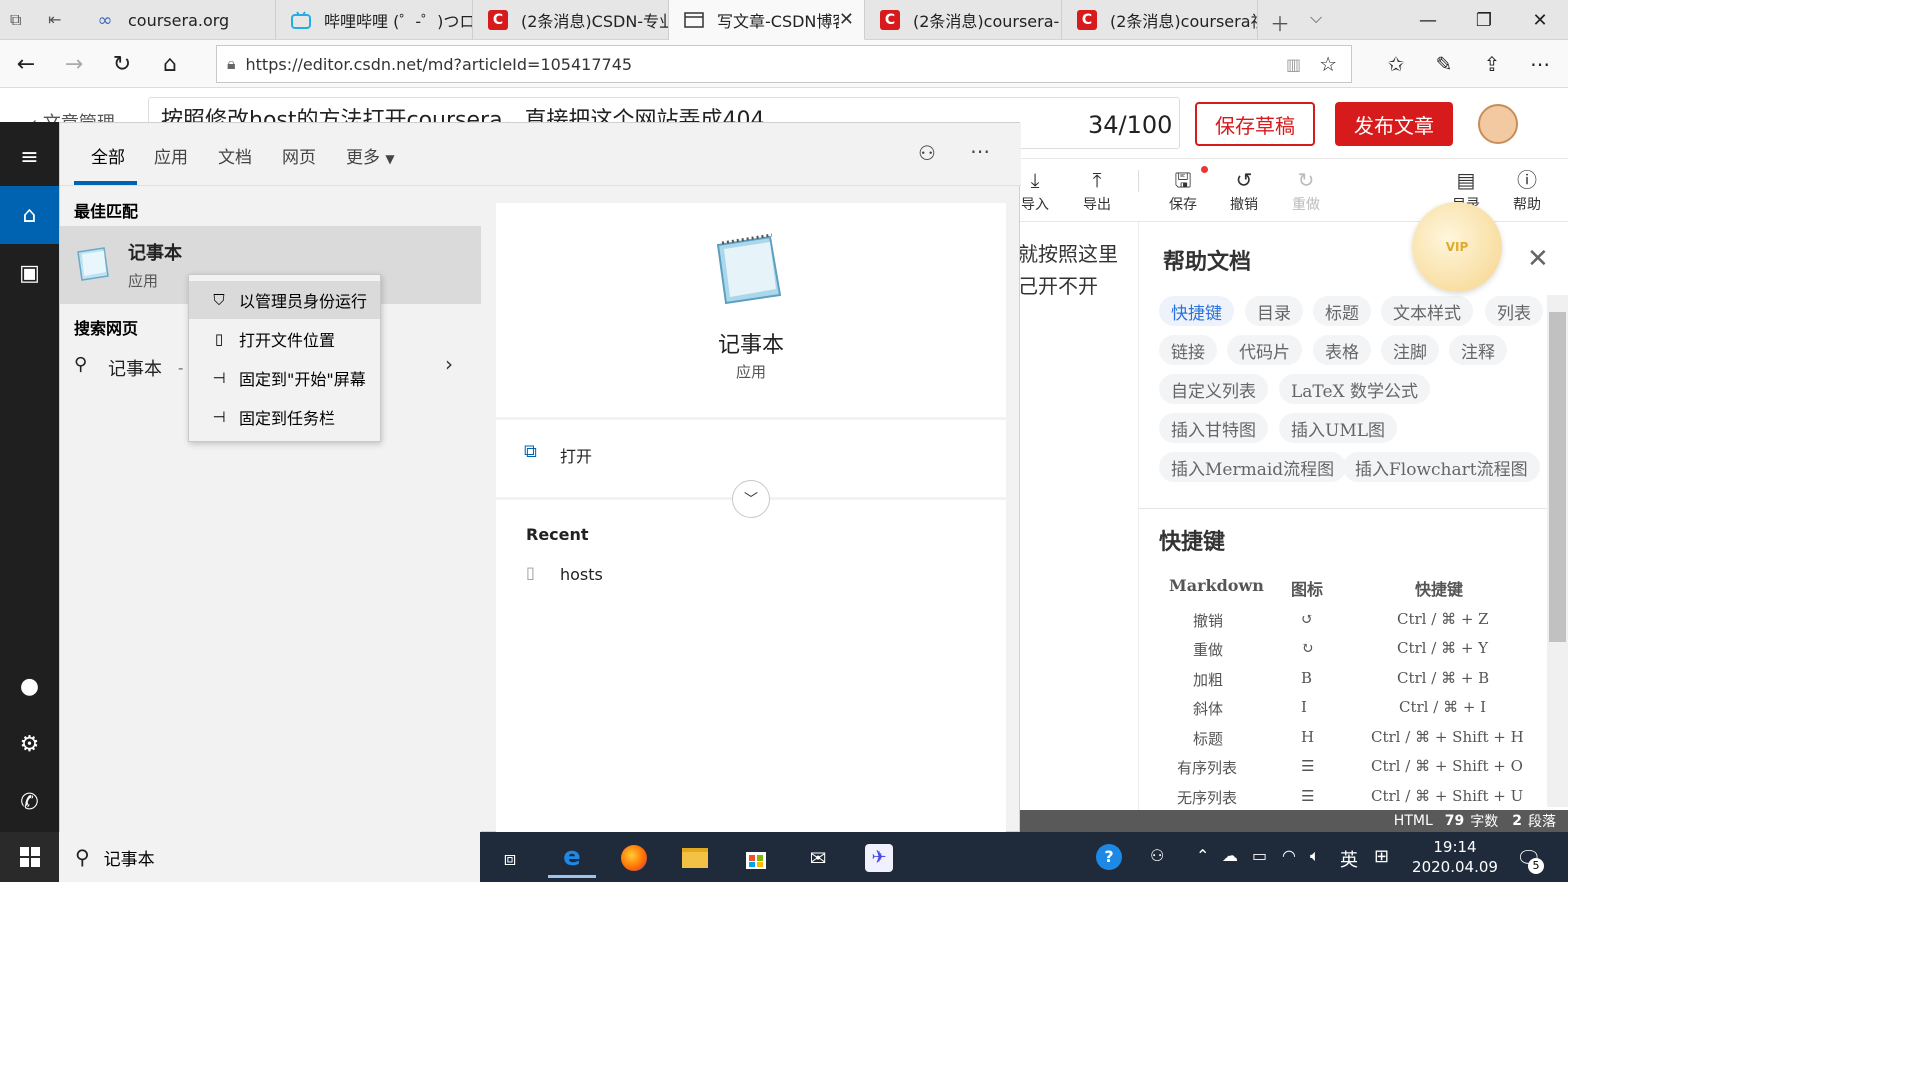 Image resolution: width=1920 pixels, height=1080 pixels. What do you see at coordinates (374, 20) in the screenshot?
I see `tab-bilibili: 哔哩哔哩 (゜-゜)つロ` at bounding box center [374, 20].